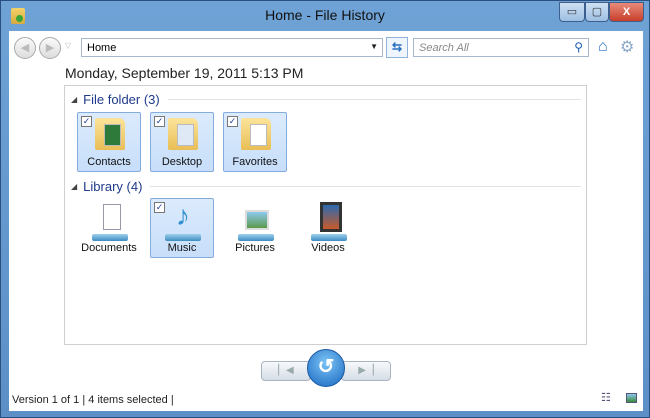 This screenshot has width=650, height=418. I want to click on gear-icon: ⚙, so click(627, 47).